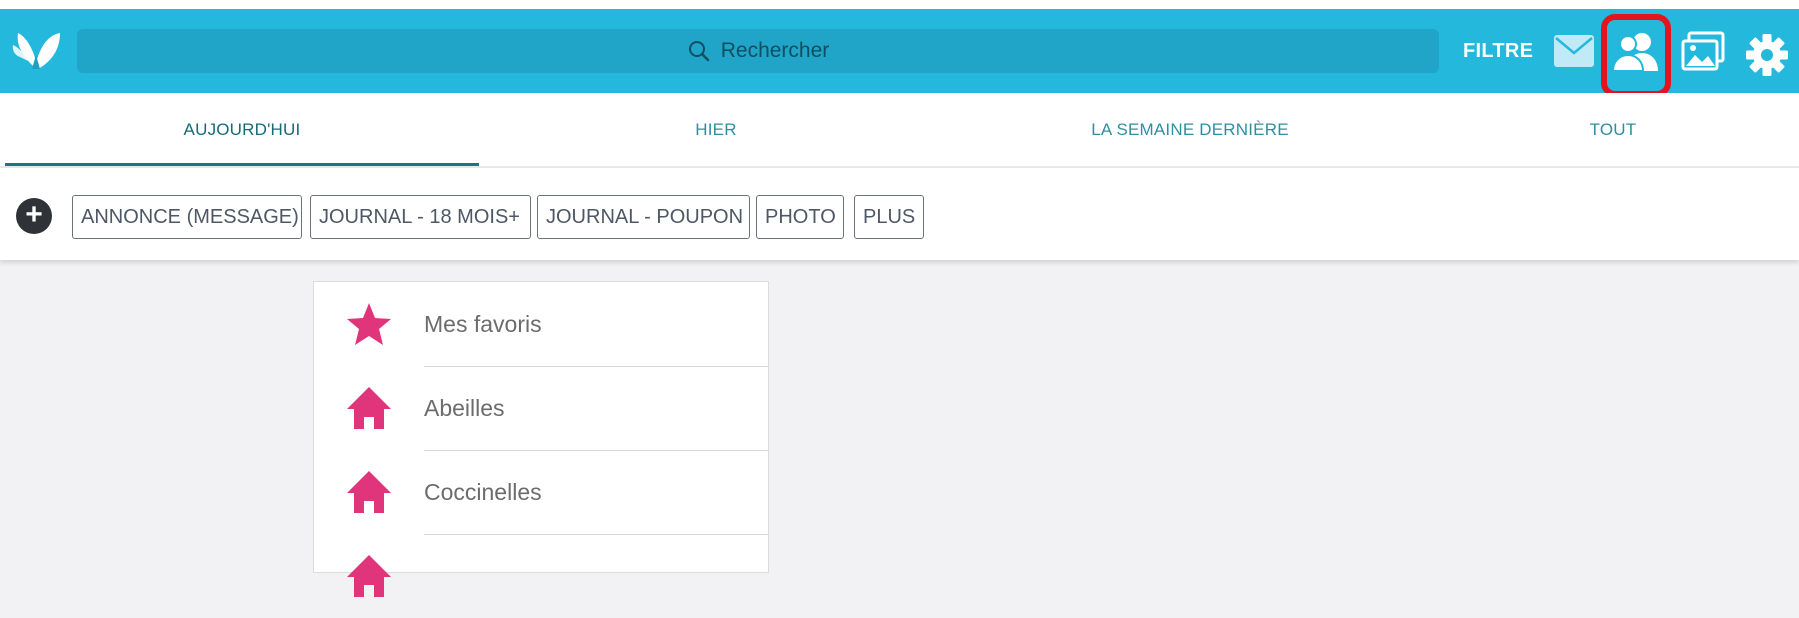 This screenshot has height=618, width=1799. Describe the element at coordinates (34, 216) in the screenshot. I see `plus-circle-icon: +` at that location.